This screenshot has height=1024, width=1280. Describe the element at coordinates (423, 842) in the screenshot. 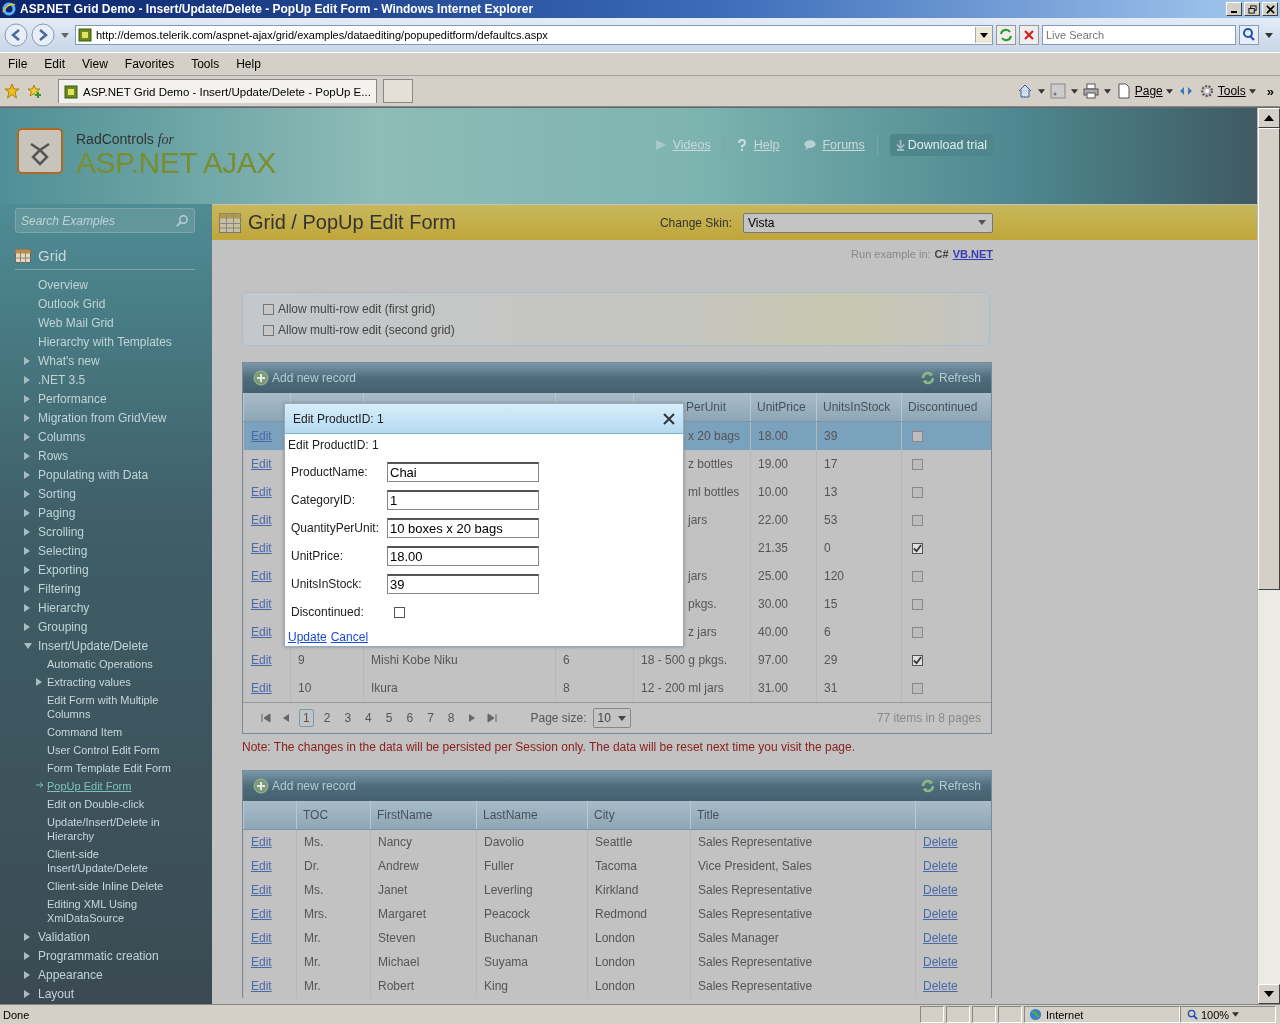

I see `table-cell: Nancy` at that location.